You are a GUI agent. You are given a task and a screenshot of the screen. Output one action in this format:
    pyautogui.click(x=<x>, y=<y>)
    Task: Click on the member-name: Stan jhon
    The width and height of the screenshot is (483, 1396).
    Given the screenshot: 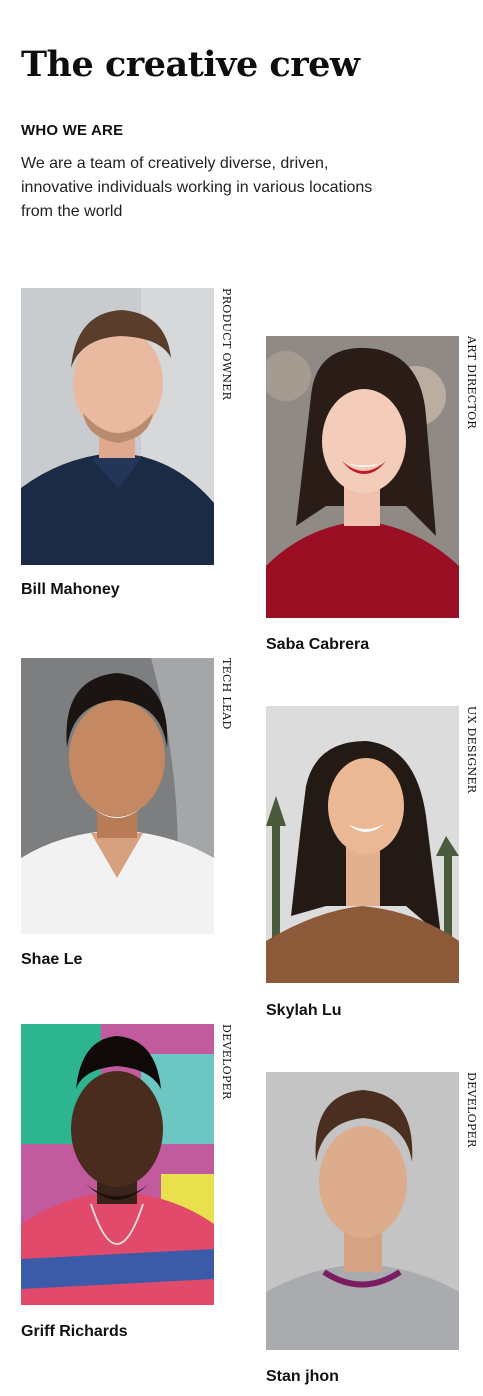 What is the action you would take?
    pyautogui.click(x=302, y=1377)
    